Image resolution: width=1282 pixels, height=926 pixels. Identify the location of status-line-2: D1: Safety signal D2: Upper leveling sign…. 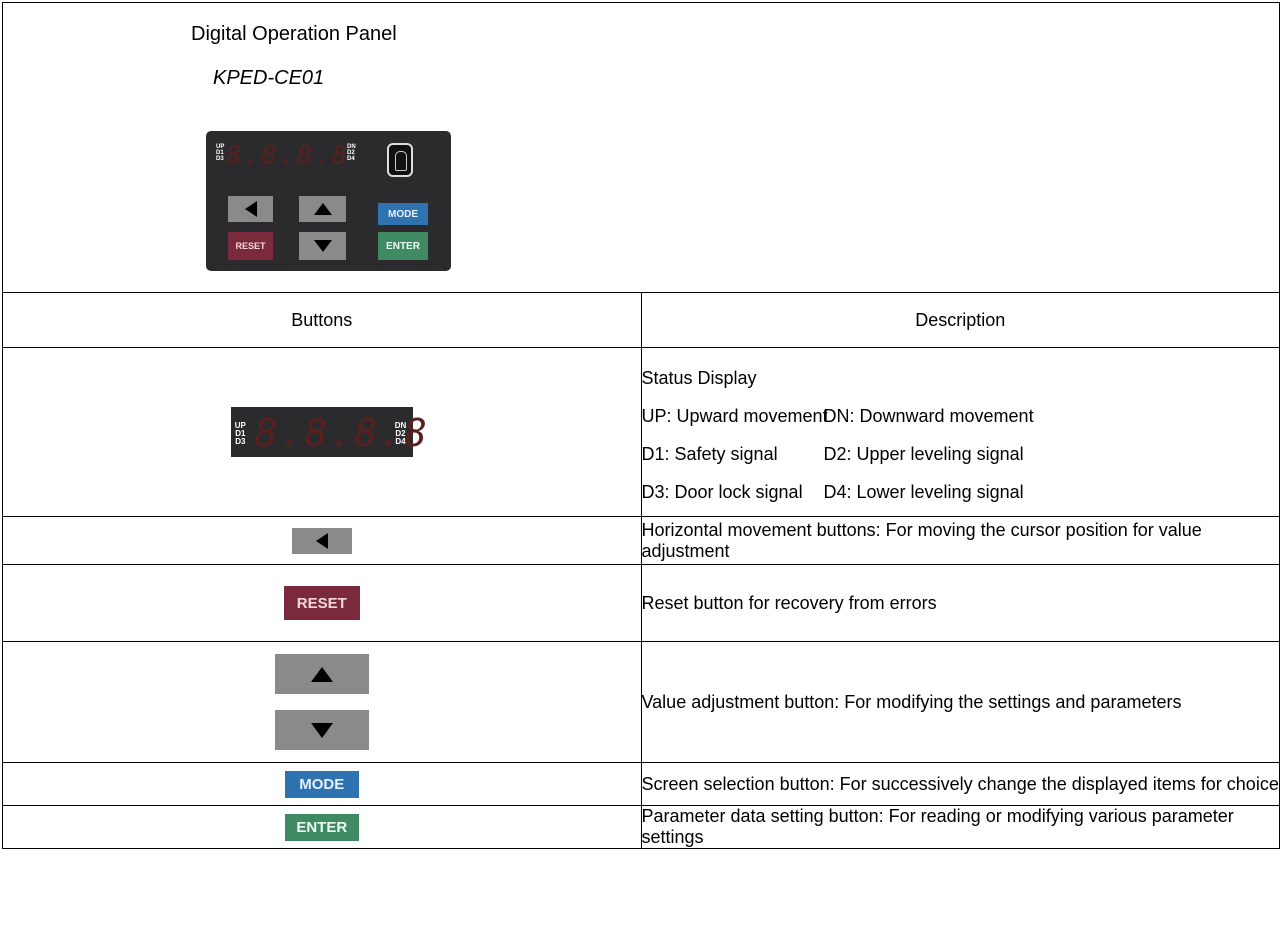
(832, 454).